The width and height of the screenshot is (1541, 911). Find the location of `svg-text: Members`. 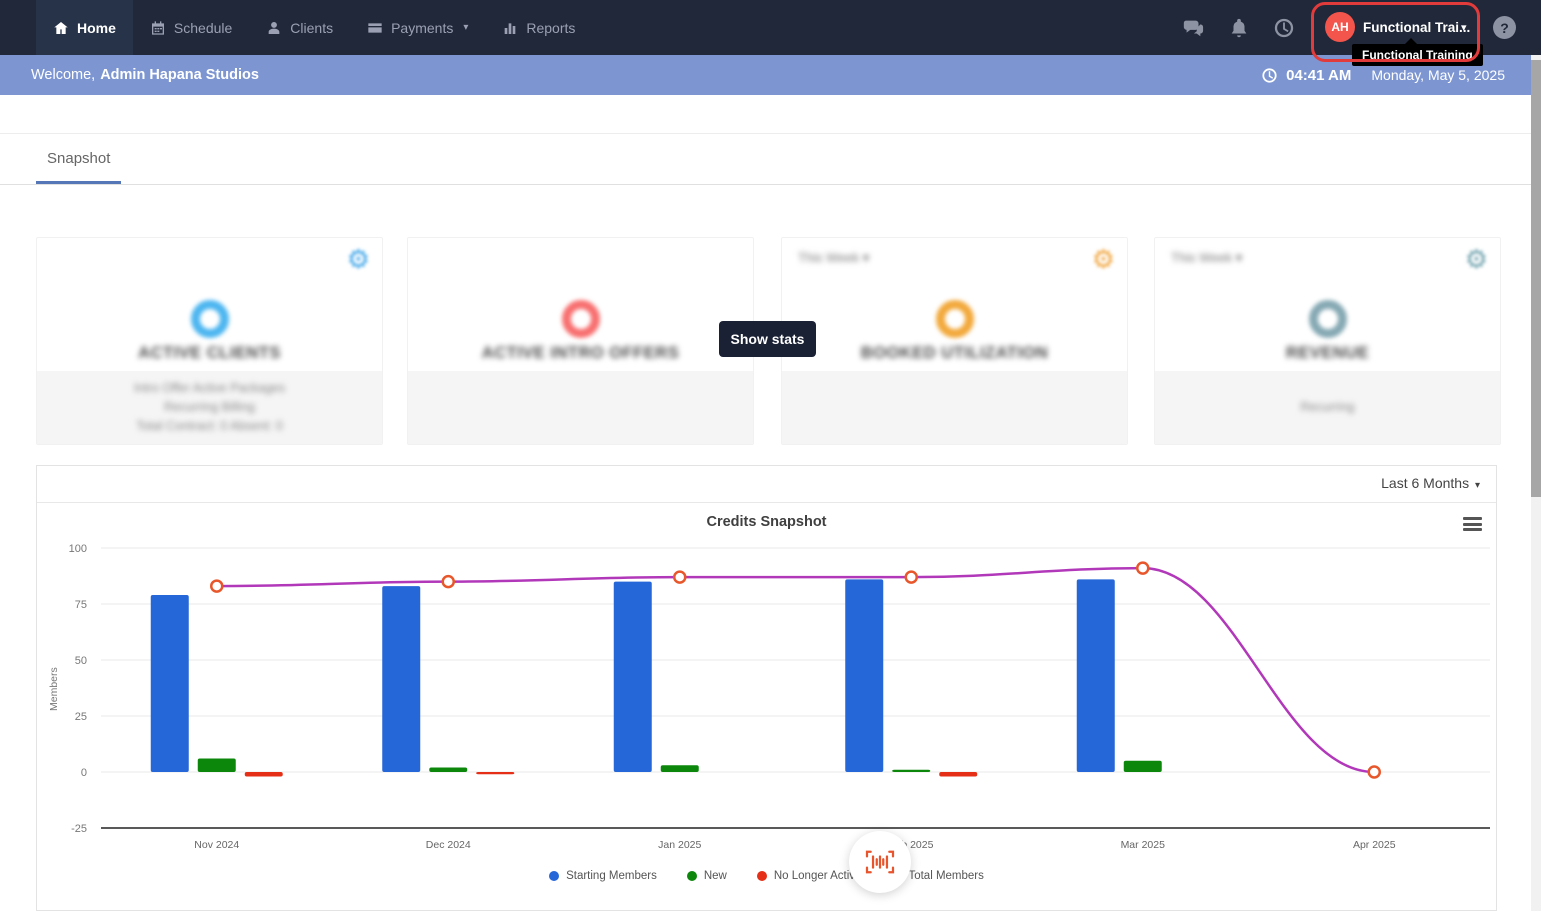

svg-text: Members is located at coordinates (54, 689).